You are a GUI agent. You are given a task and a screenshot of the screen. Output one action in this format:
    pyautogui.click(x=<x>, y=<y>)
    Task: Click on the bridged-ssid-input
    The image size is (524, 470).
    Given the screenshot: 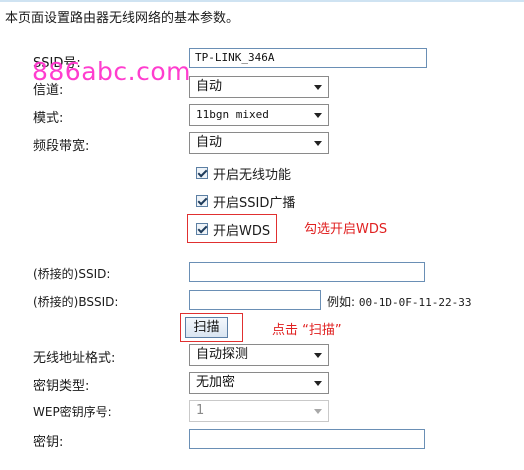 What is the action you would take?
    pyautogui.click(x=307, y=272)
    